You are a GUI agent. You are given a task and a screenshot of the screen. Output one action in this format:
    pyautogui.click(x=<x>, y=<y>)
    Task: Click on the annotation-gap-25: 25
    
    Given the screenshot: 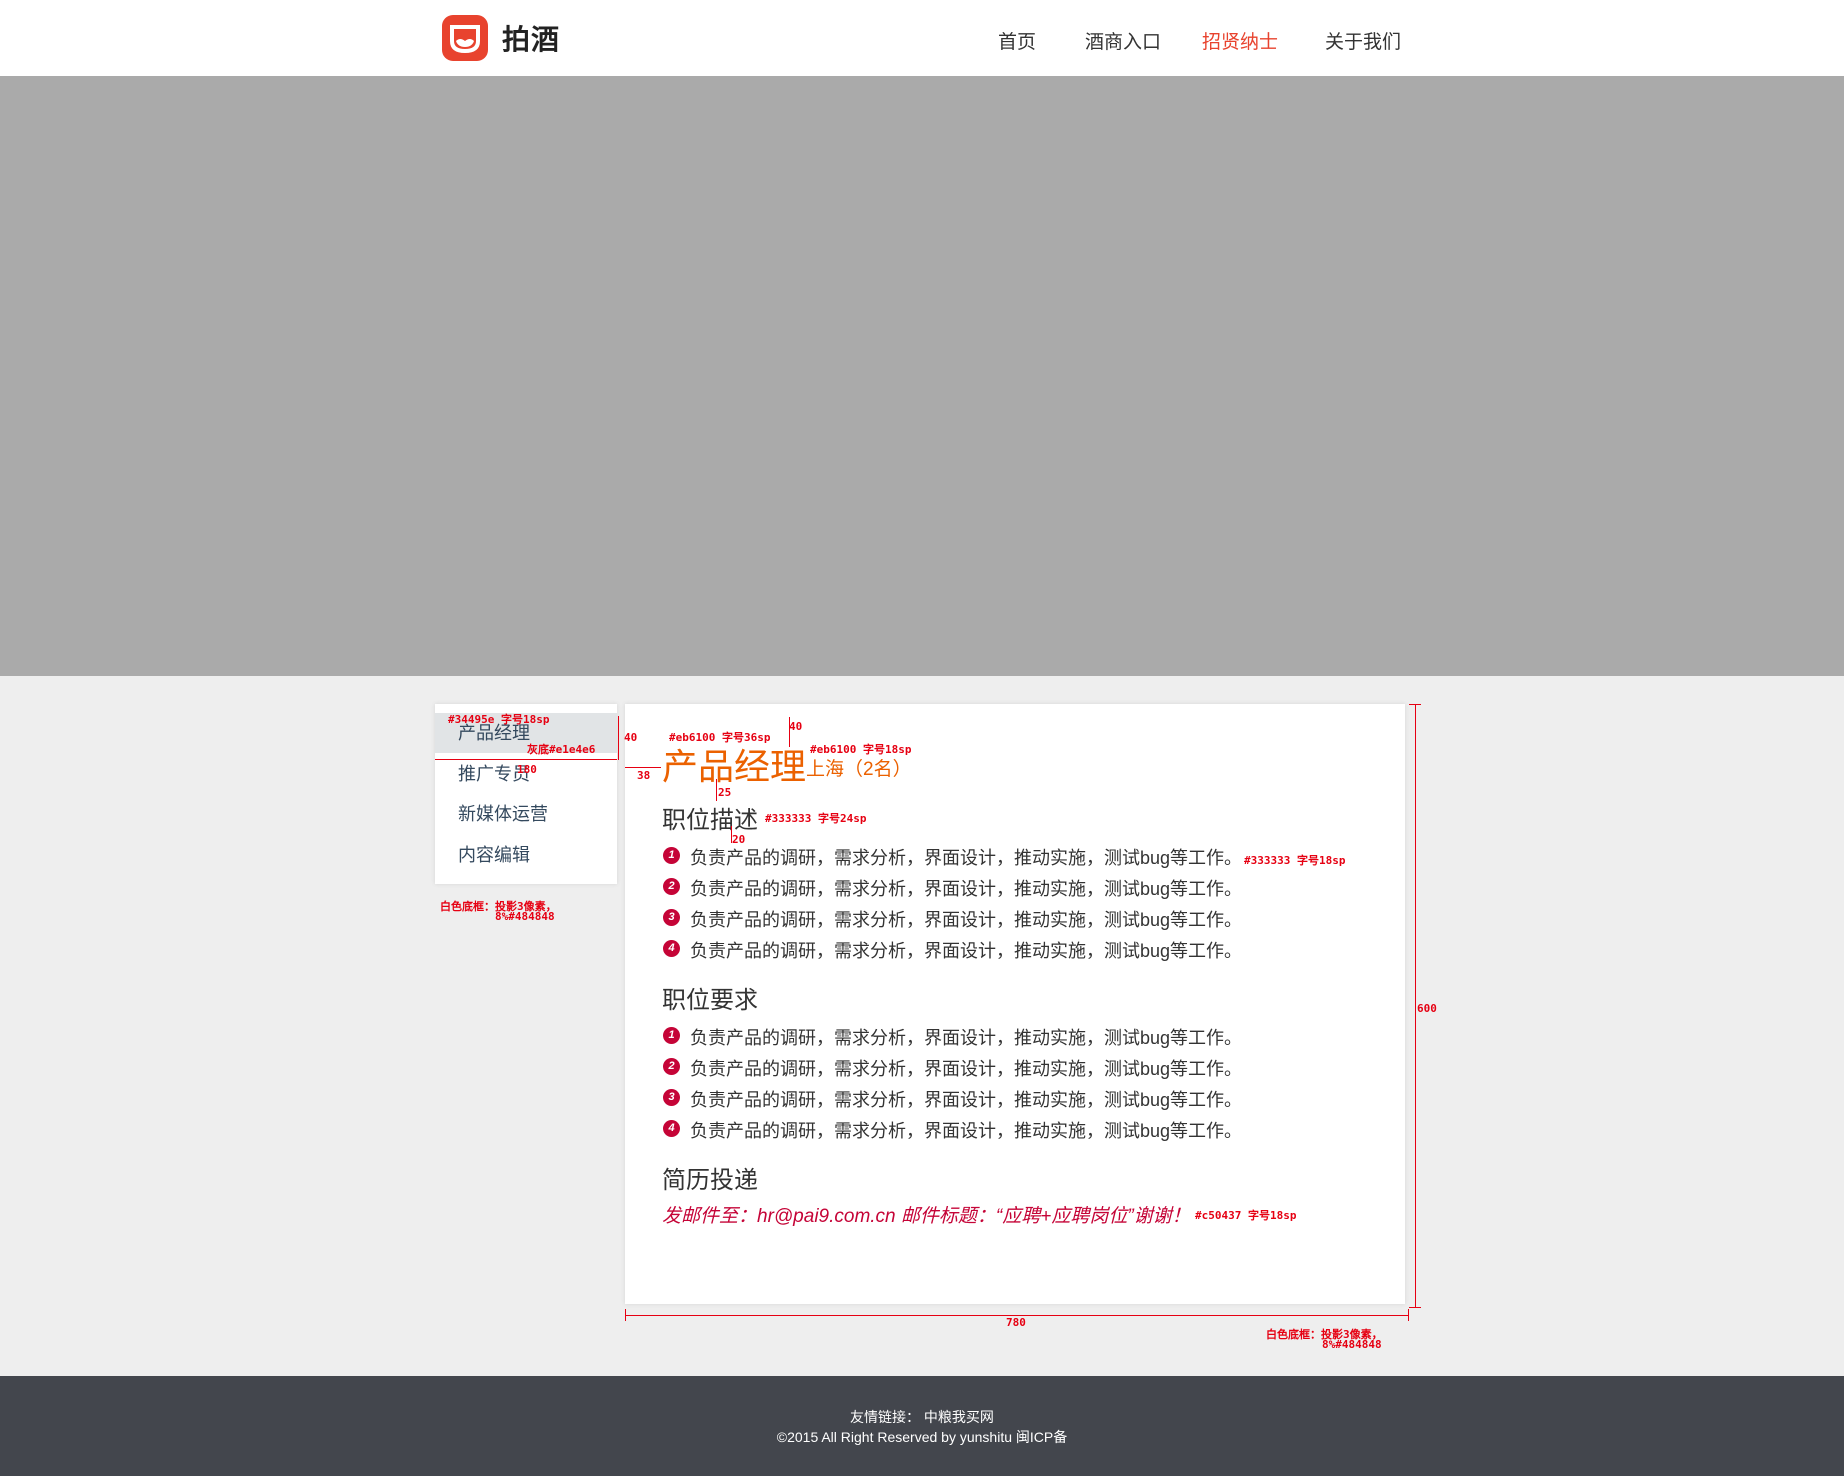 What is the action you would take?
    pyautogui.click(x=725, y=792)
    